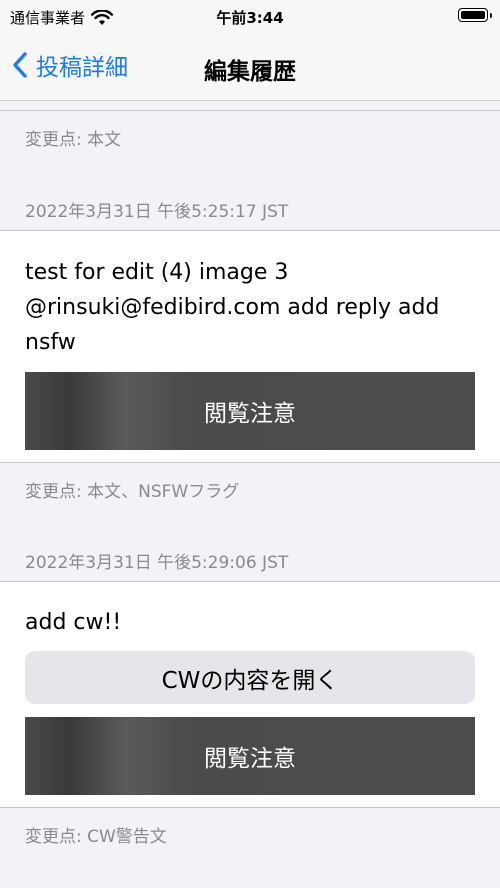  I want to click on status-bar: 通信事業者 午前3:44, so click(250, 17).